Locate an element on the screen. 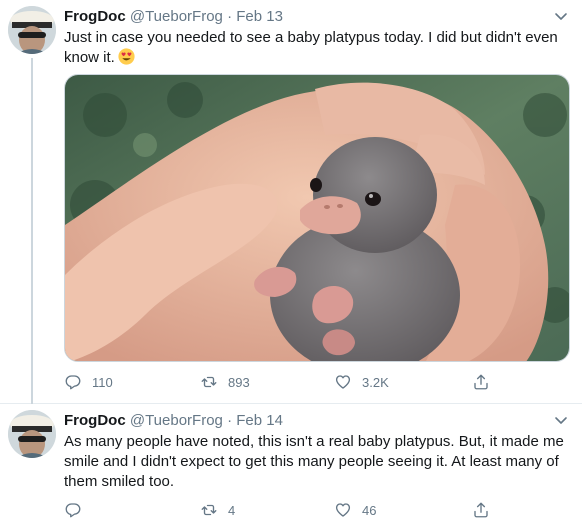 The width and height of the screenshot is (582, 531). retweet-count: 893 is located at coordinates (239, 382).